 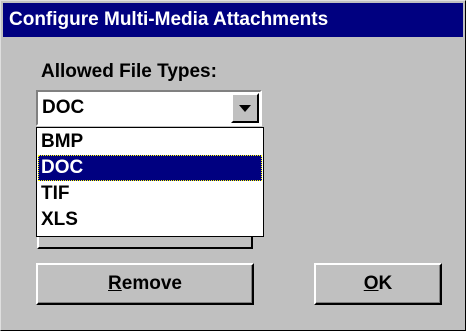 What do you see at coordinates (63, 107) in the screenshot?
I see `file-type-value: DOC` at bounding box center [63, 107].